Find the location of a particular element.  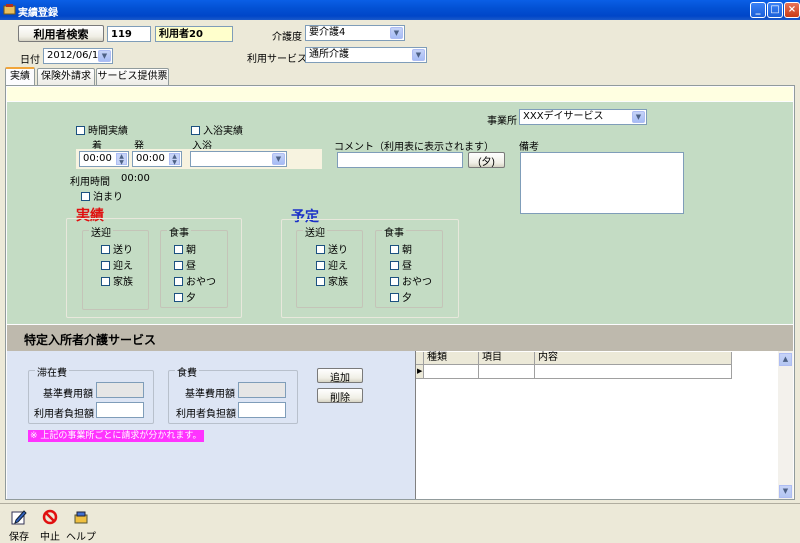

usage-time-label: 利用時間 is located at coordinates (90, 182).